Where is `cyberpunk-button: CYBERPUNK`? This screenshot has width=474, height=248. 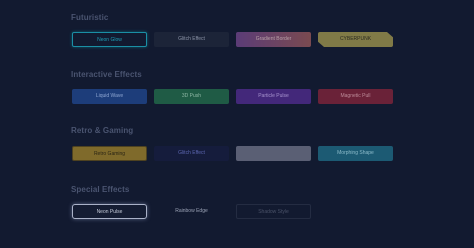 cyberpunk-button: CYBERPUNK is located at coordinates (355, 39).